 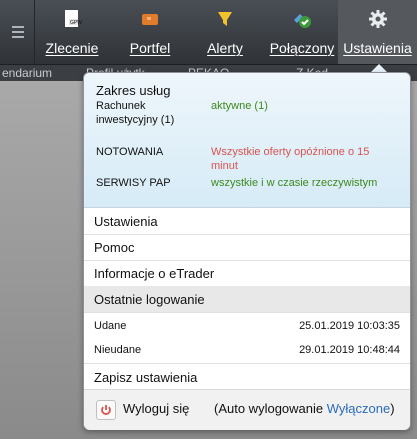 What do you see at coordinates (304, 408) in the screenshot?
I see `auto-logout: (Auto wylogowanie Wyłączone)` at bounding box center [304, 408].